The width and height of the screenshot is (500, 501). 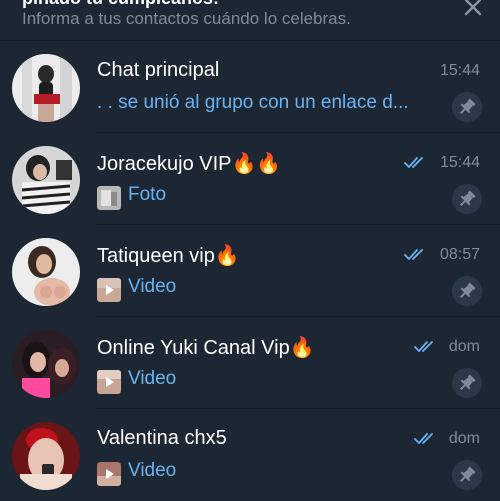 What do you see at coordinates (109, 198) in the screenshot?
I see `photo-thumbnail` at bounding box center [109, 198].